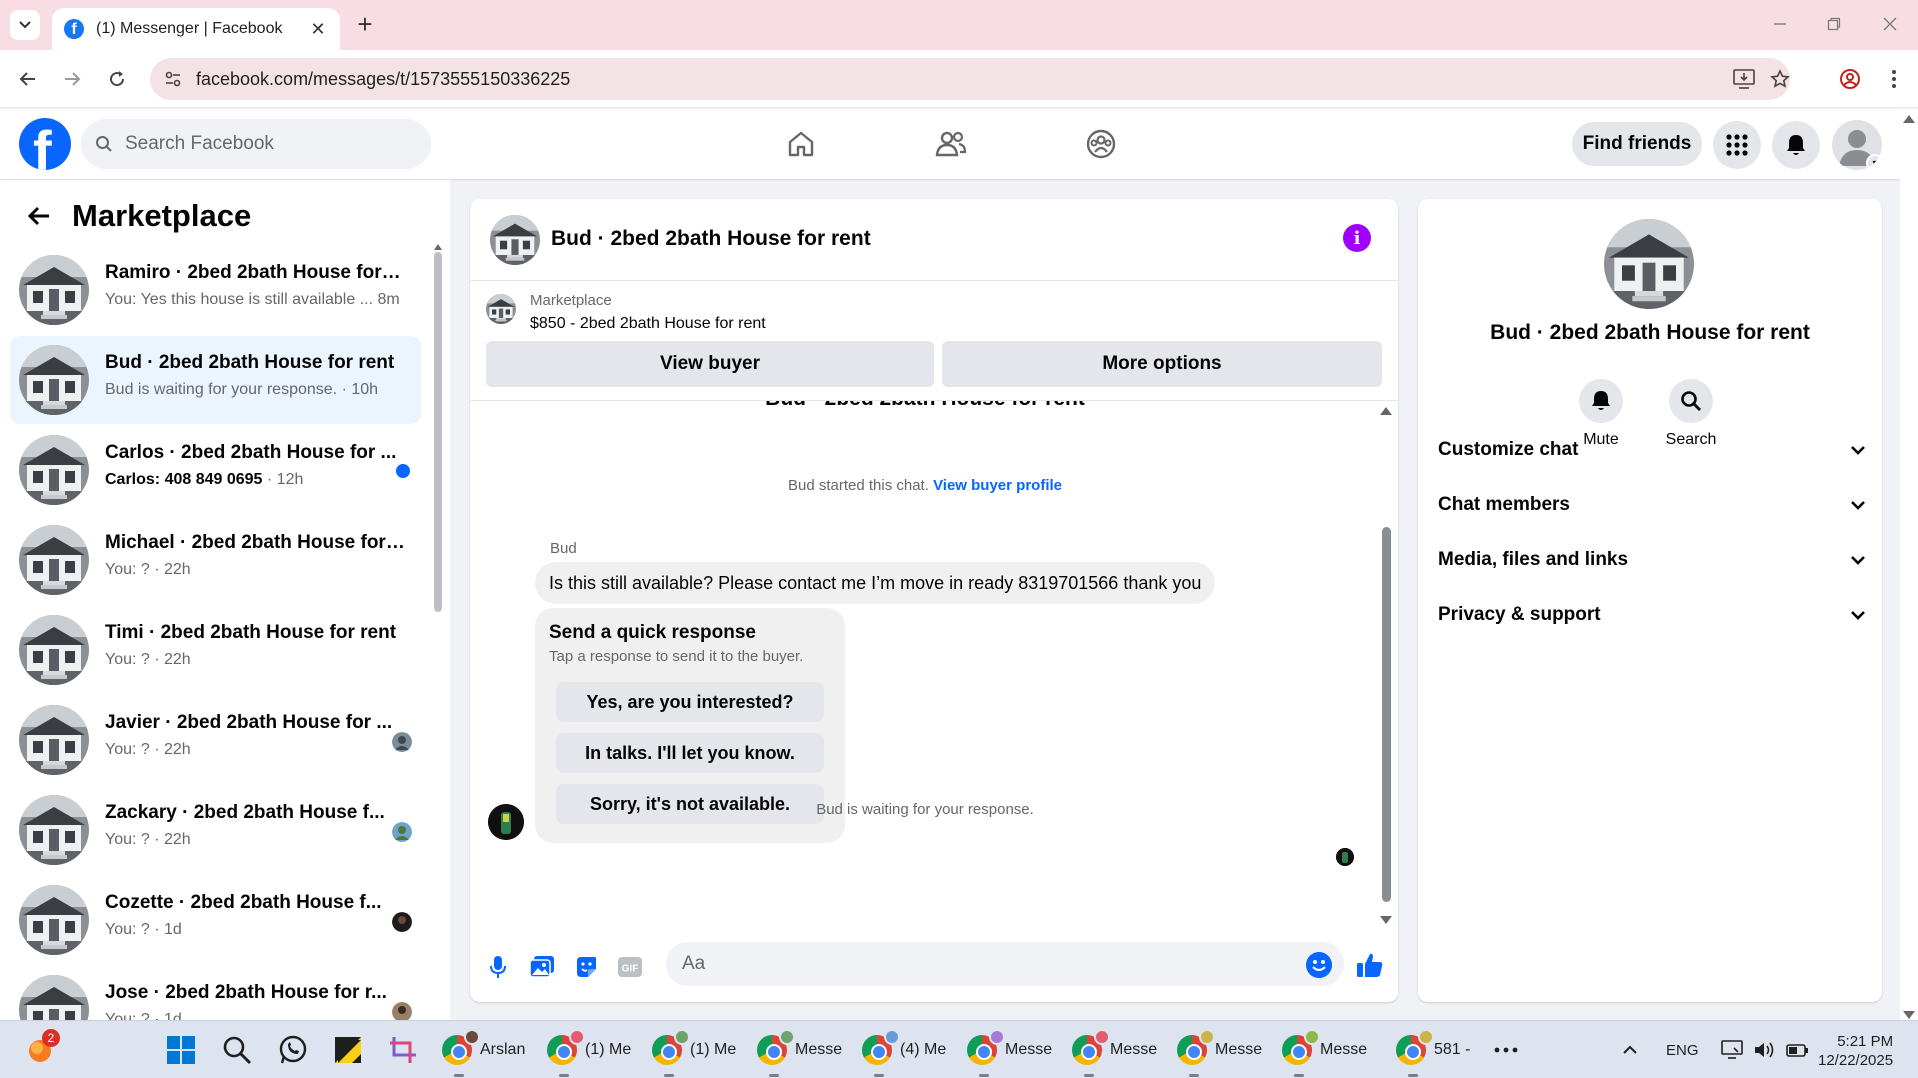 The height and width of the screenshot is (1078, 1918). I want to click on new-tab-button: +, so click(365, 24).